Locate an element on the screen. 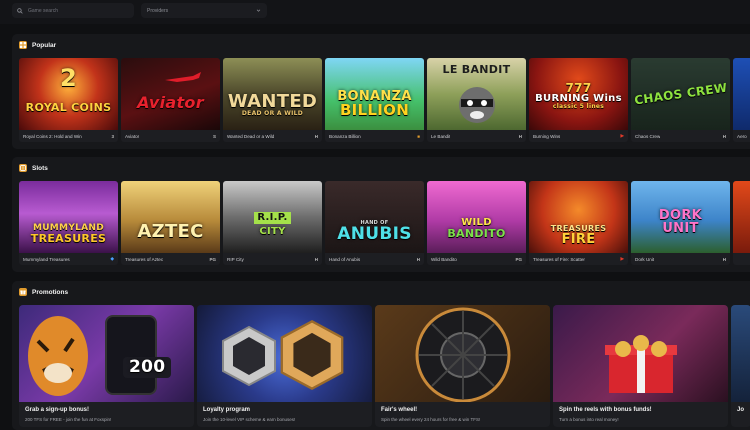  art-badge: 2 is located at coordinates (68, 78).